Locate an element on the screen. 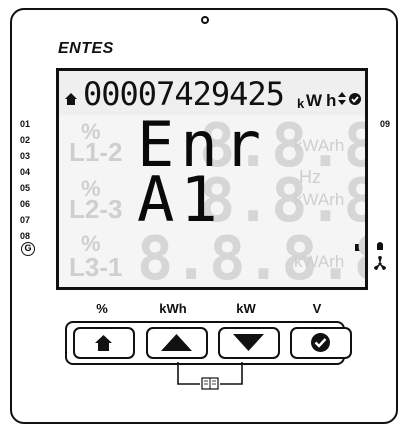  book-icon is located at coordinates (210, 383).